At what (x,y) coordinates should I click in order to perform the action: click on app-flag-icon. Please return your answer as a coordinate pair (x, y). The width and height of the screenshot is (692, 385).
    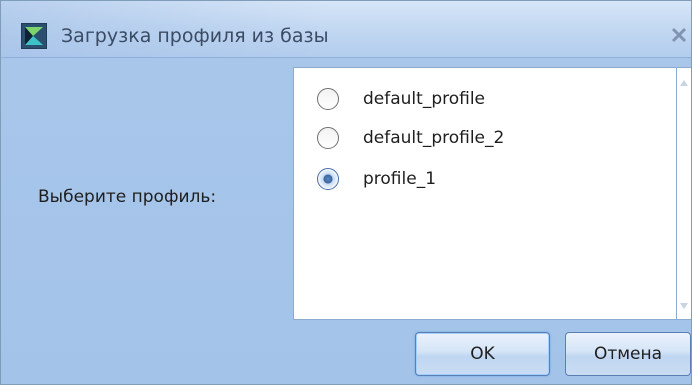
    Looking at the image, I should click on (34, 36).